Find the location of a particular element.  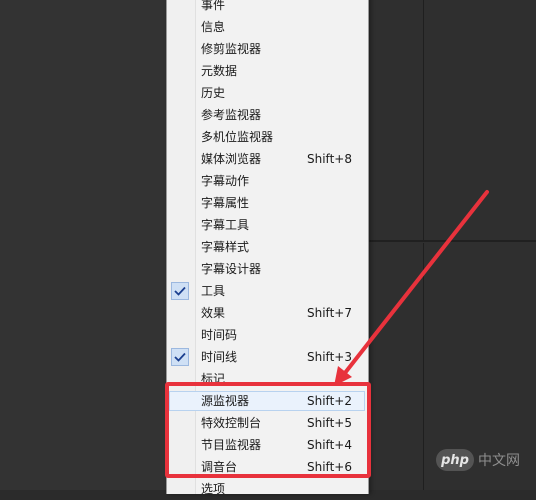

annotation-arrow is located at coordinates (411, 288).